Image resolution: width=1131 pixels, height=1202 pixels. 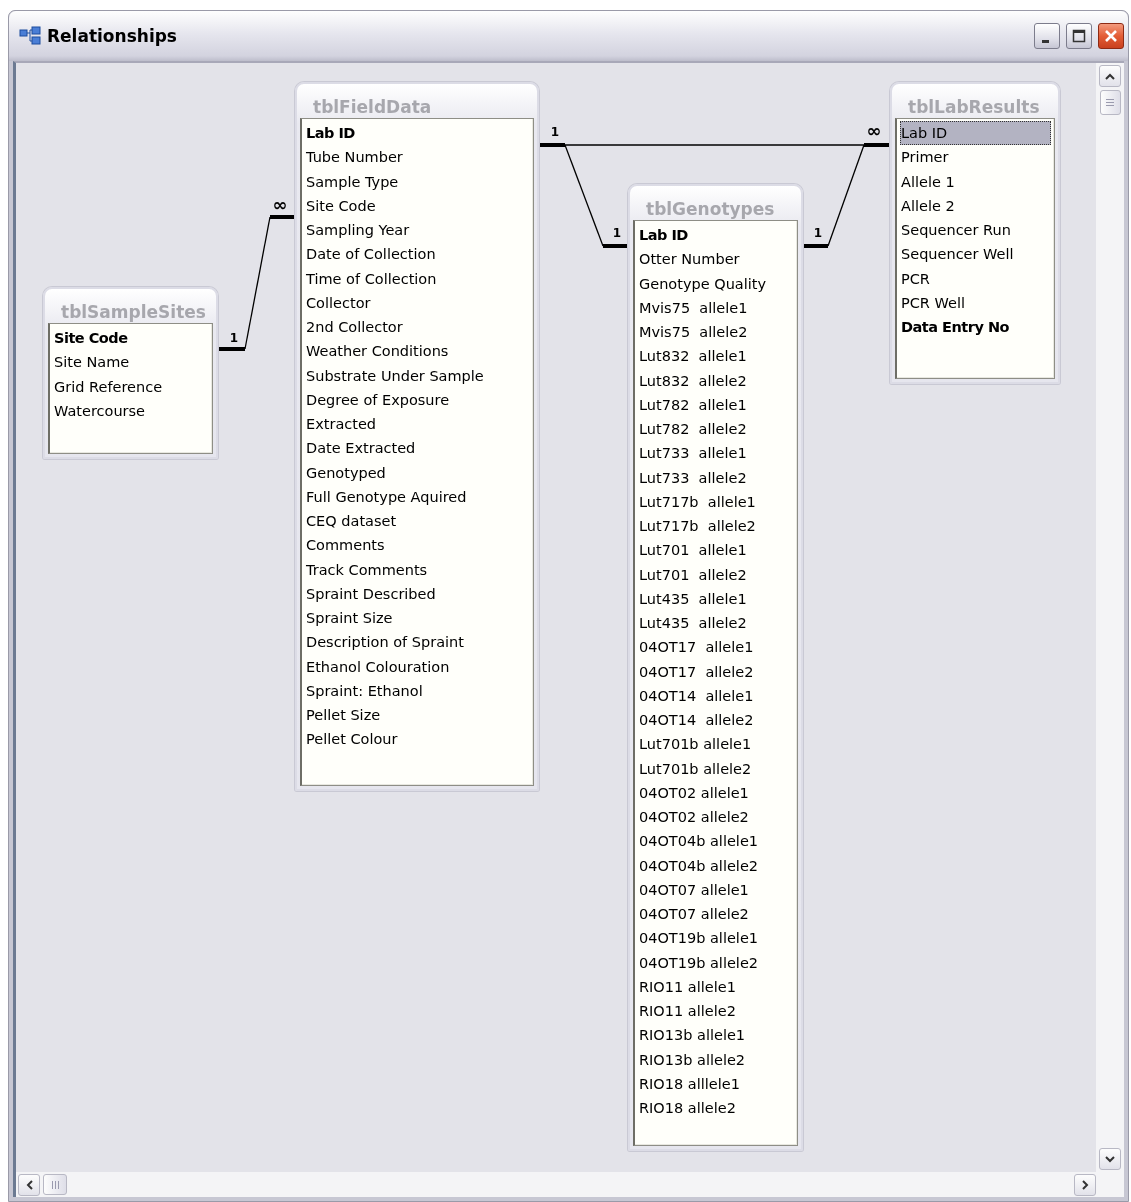 What do you see at coordinates (716, 550) in the screenshot?
I see `field-item: Lut701 allele1` at bounding box center [716, 550].